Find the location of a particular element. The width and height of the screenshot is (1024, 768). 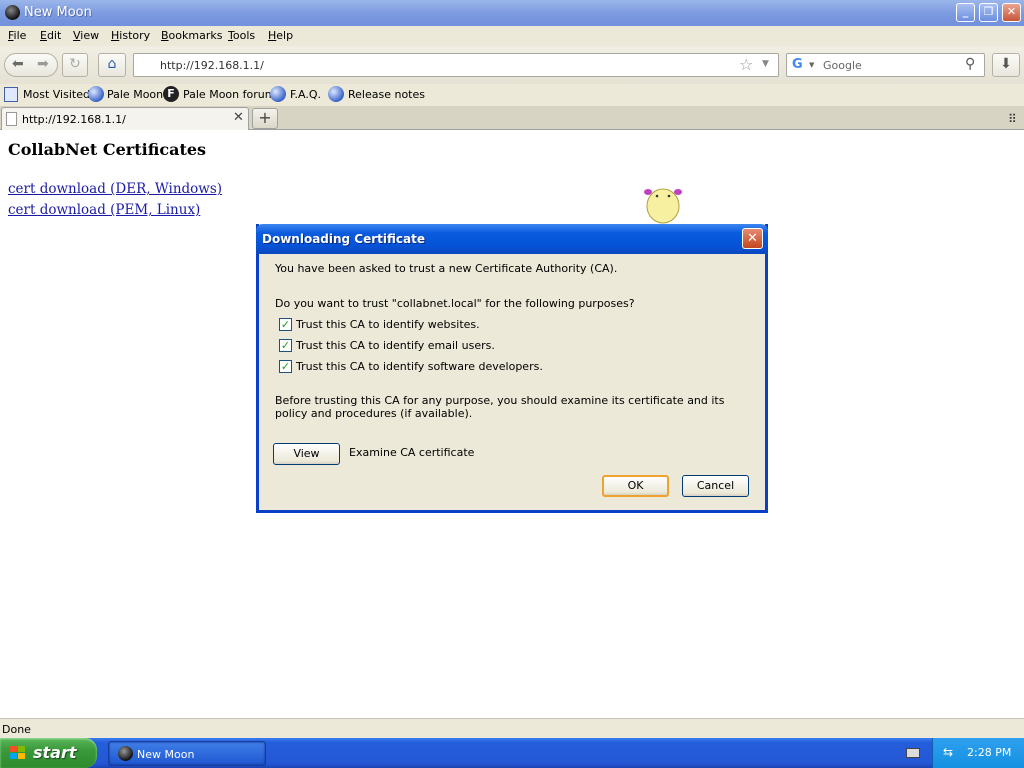

start-label: start is located at coordinates (55, 752).